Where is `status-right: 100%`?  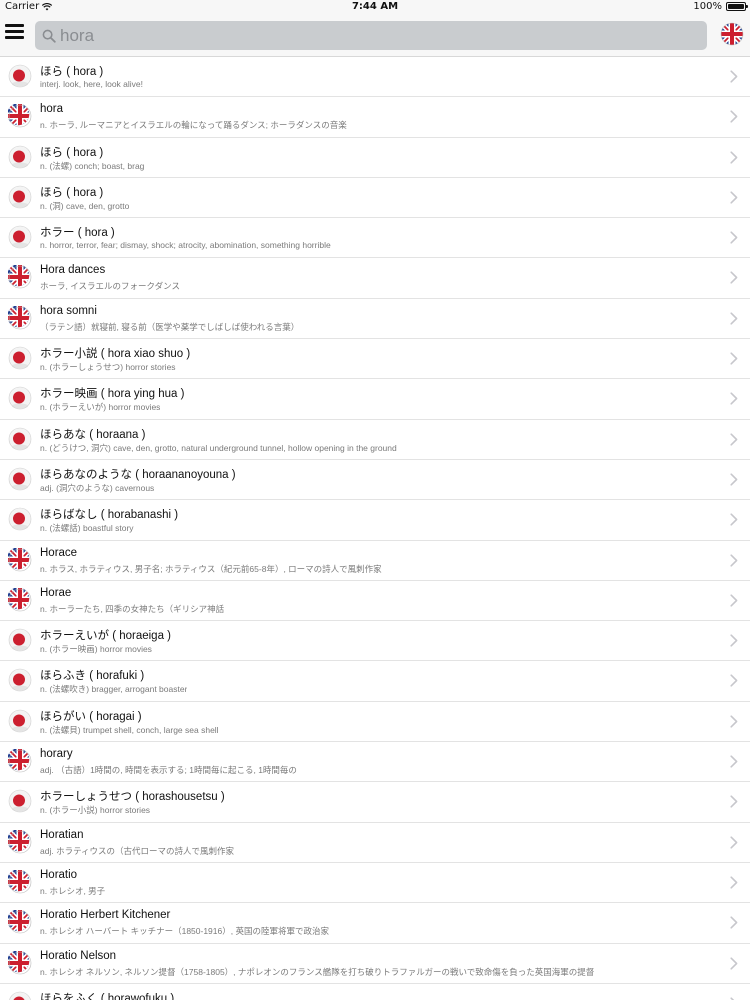 status-right: 100% is located at coordinates (720, 6).